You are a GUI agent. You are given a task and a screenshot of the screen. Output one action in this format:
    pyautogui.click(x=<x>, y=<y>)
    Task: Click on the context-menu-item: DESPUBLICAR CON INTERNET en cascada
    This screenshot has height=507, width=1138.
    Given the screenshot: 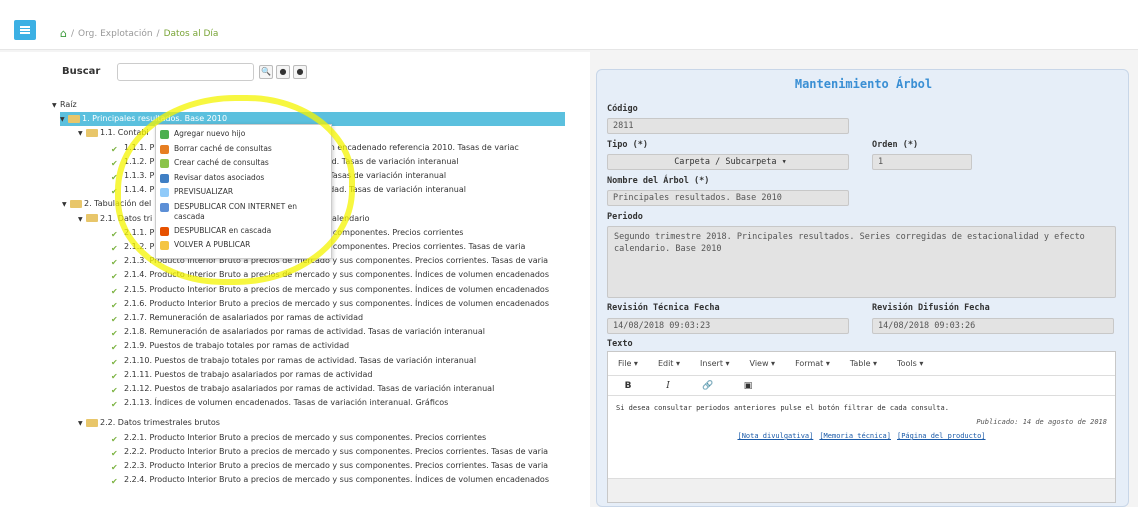 What is the action you would take?
    pyautogui.click(x=243, y=212)
    